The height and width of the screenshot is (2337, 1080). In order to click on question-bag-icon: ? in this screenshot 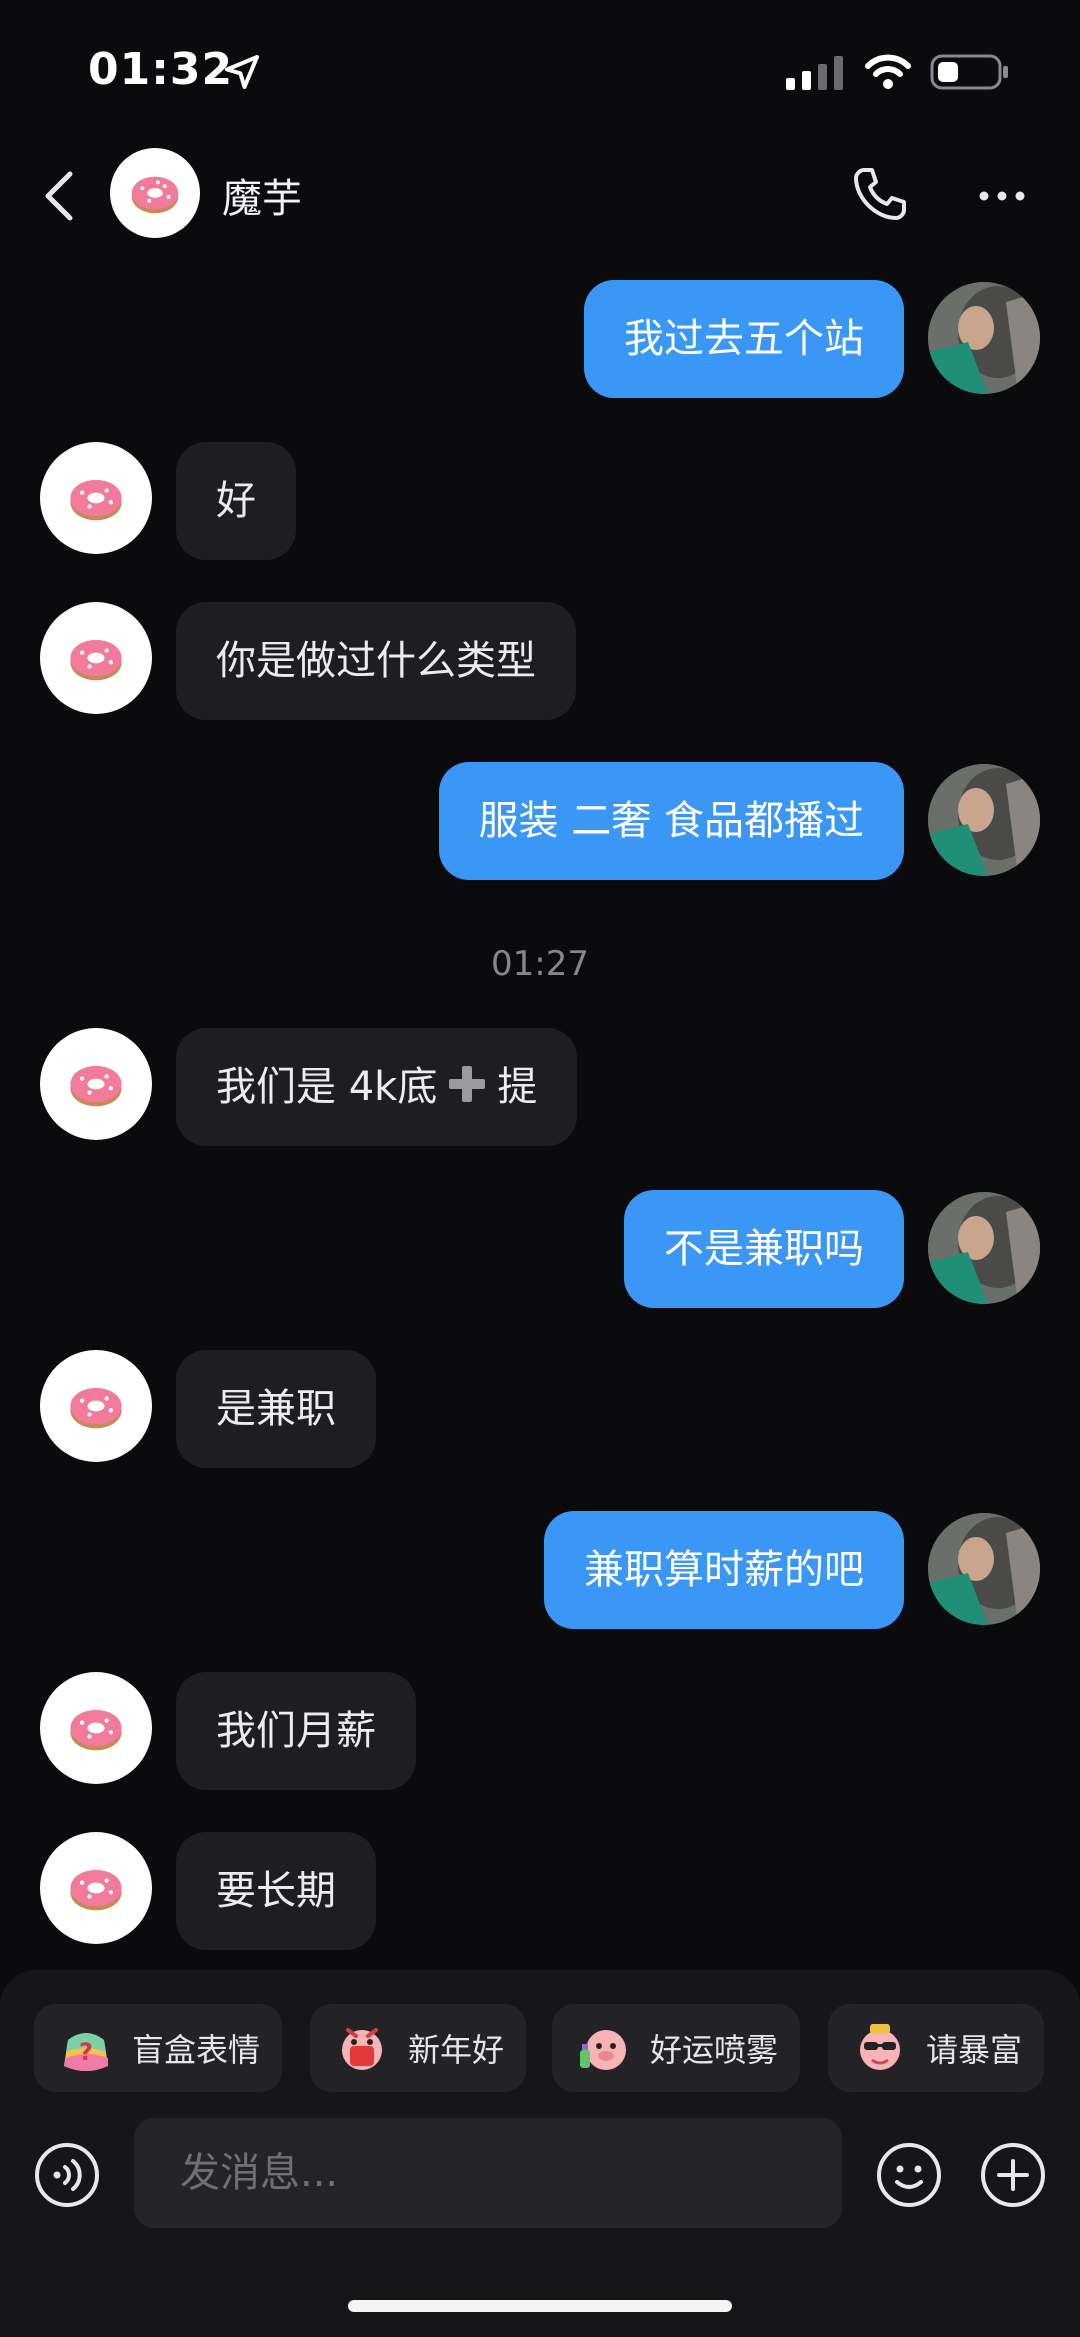, I will do `click(86, 2052)`.